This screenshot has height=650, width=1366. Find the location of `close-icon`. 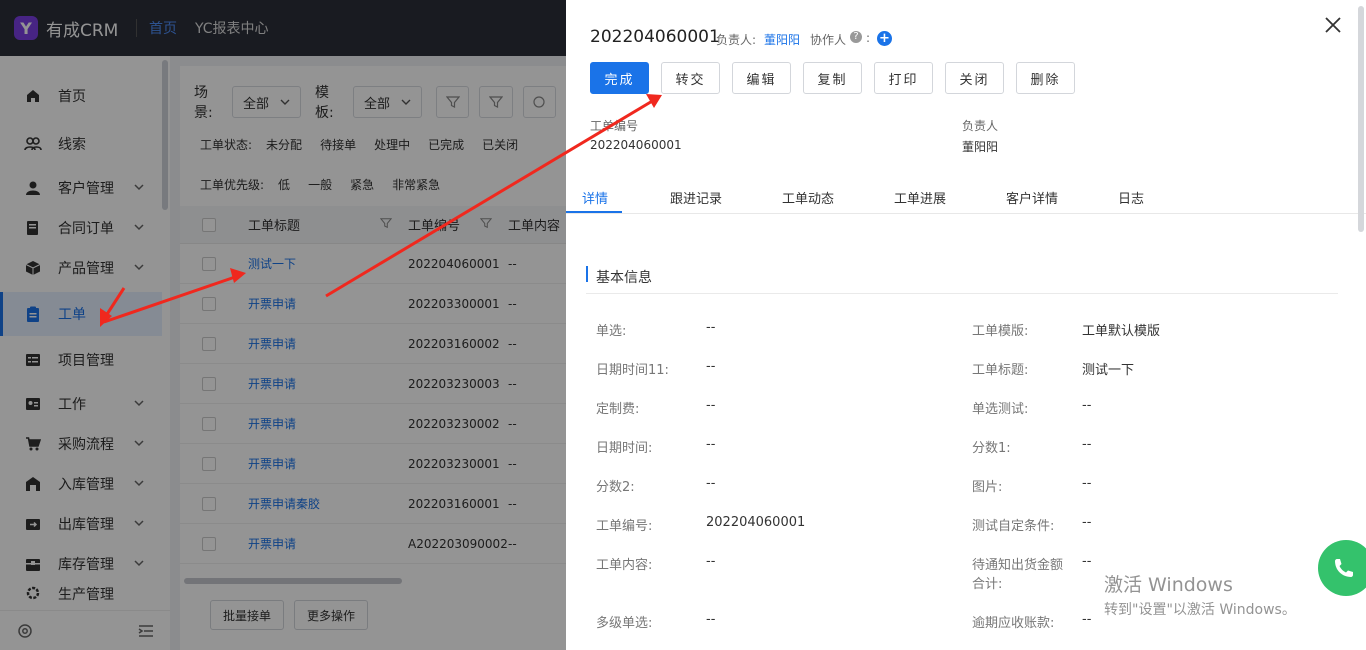

close-icon is located at coordinates (1333, 25).